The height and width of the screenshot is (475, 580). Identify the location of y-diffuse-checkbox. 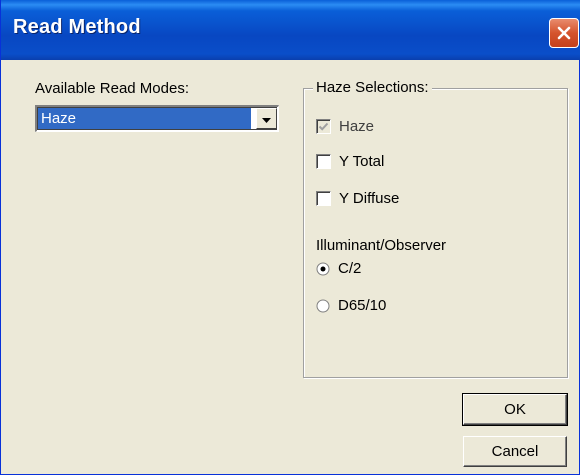
(323, 198).